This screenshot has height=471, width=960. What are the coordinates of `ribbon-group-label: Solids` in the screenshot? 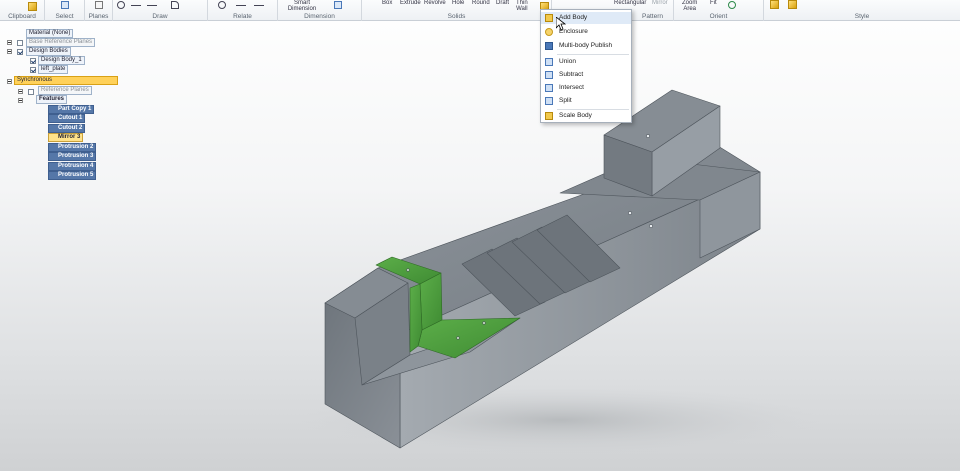 It's located at (456, 16).